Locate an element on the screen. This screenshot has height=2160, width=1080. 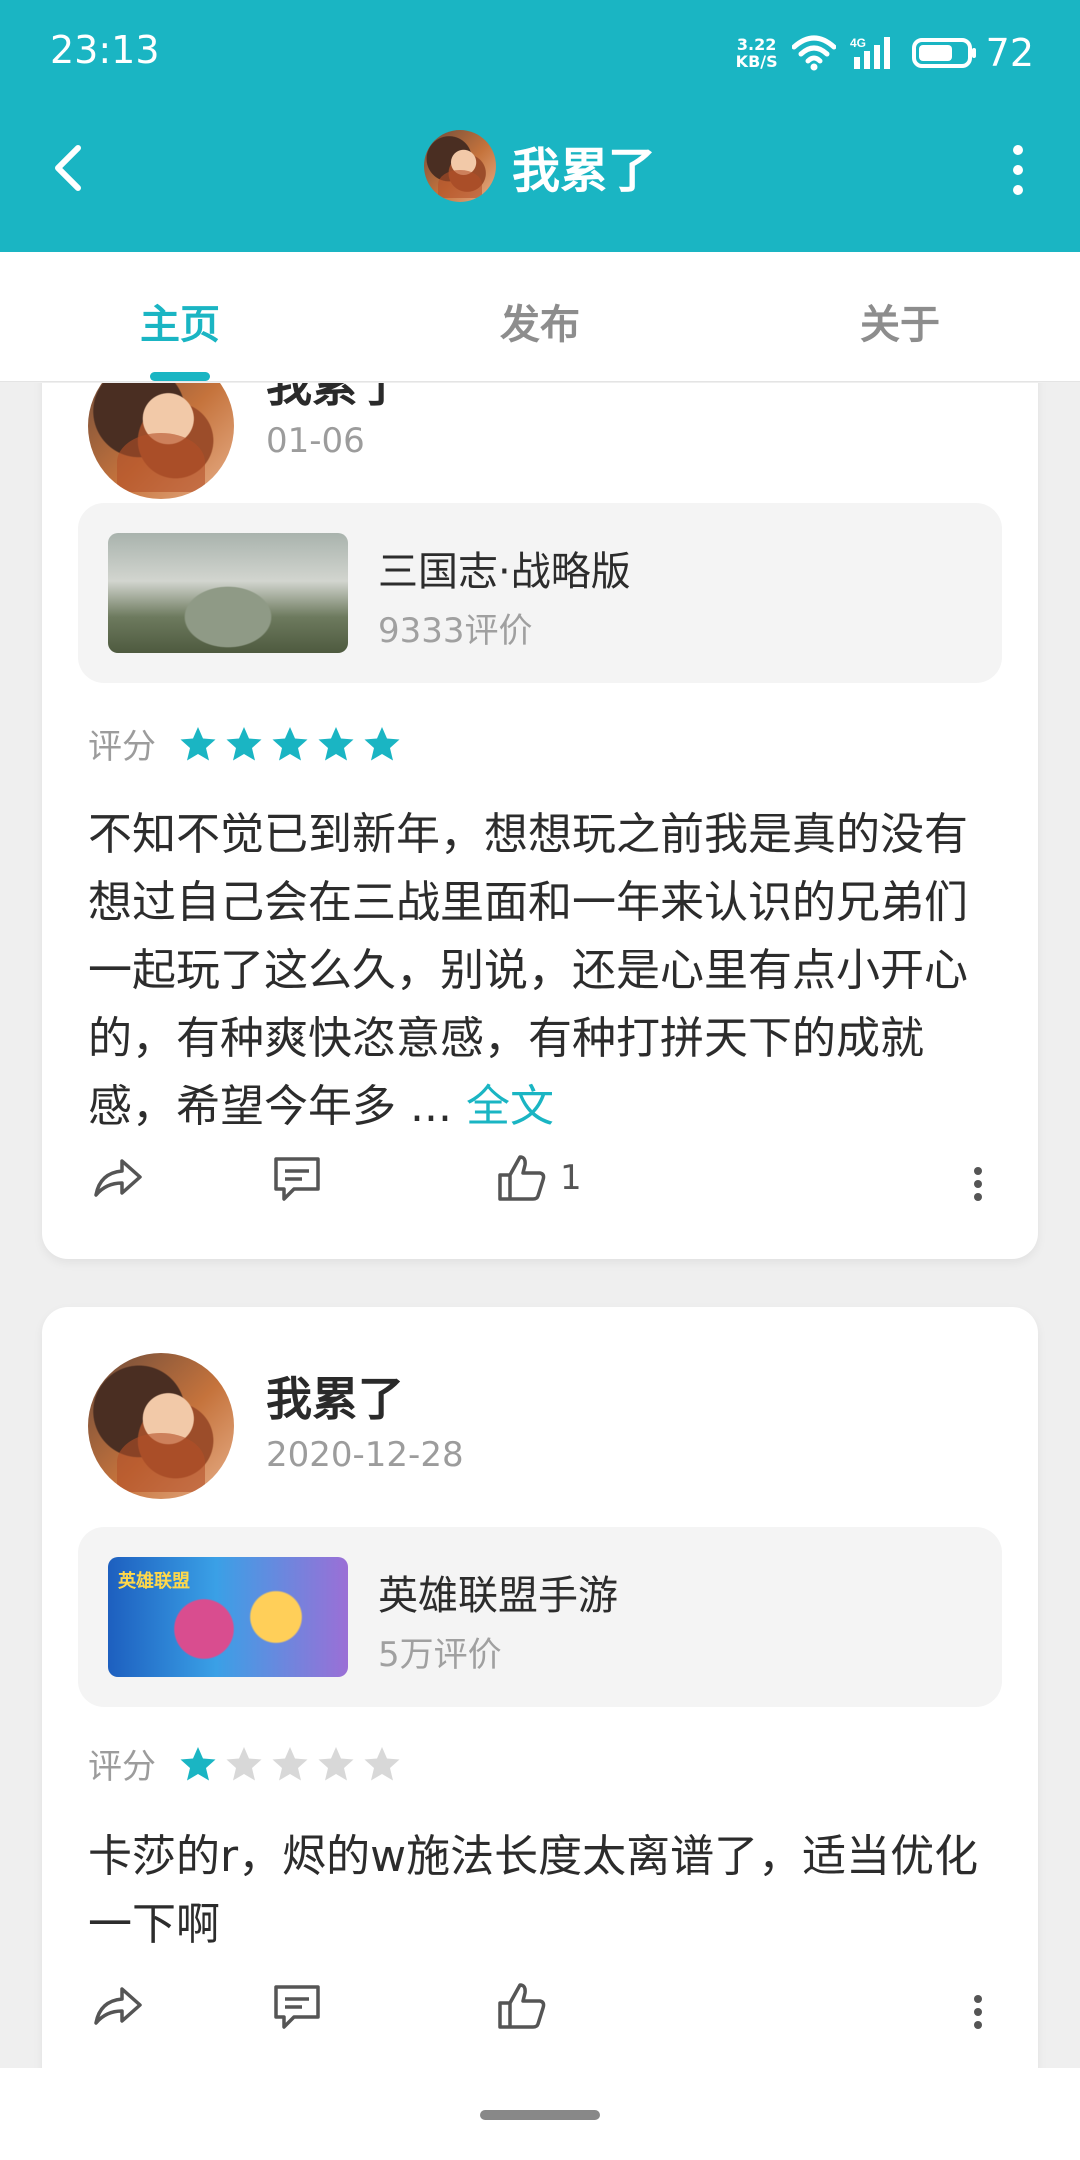
read-more-link: 全文 is located at coordinates (510, 1106).